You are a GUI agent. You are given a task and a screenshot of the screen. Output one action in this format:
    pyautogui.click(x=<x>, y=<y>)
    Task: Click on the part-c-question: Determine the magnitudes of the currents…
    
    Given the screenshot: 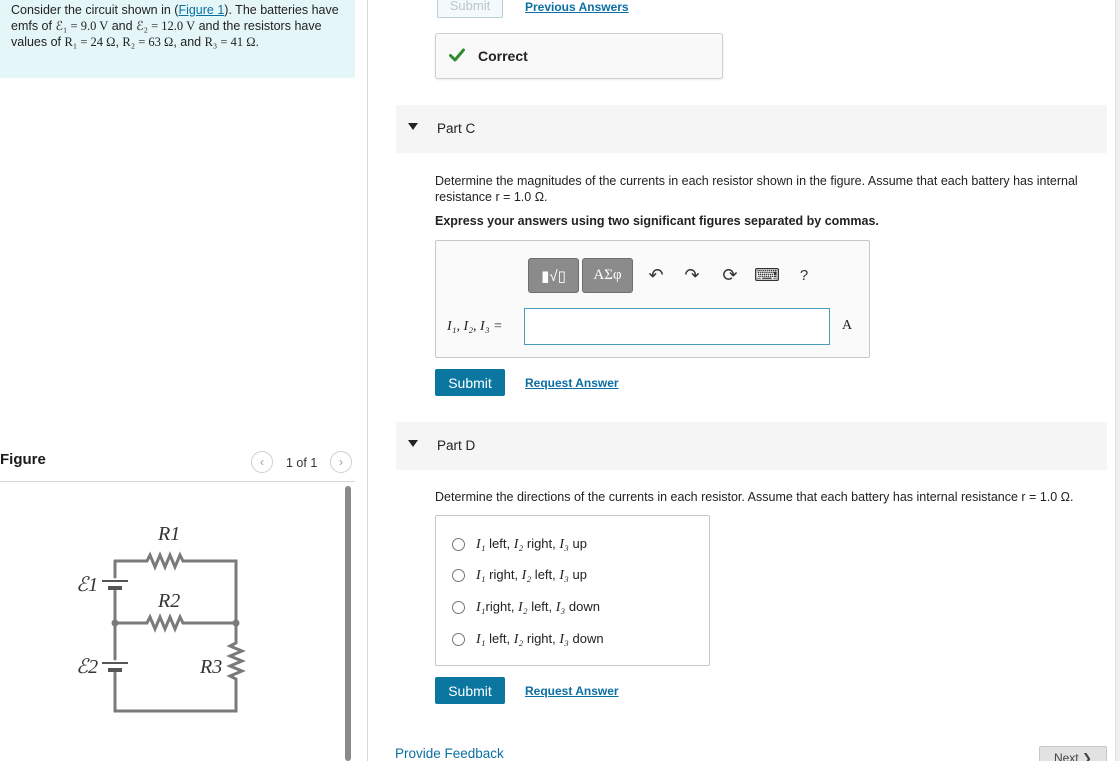 What is the action you would take?
    pyautogui.click(x=756, y=189)
    